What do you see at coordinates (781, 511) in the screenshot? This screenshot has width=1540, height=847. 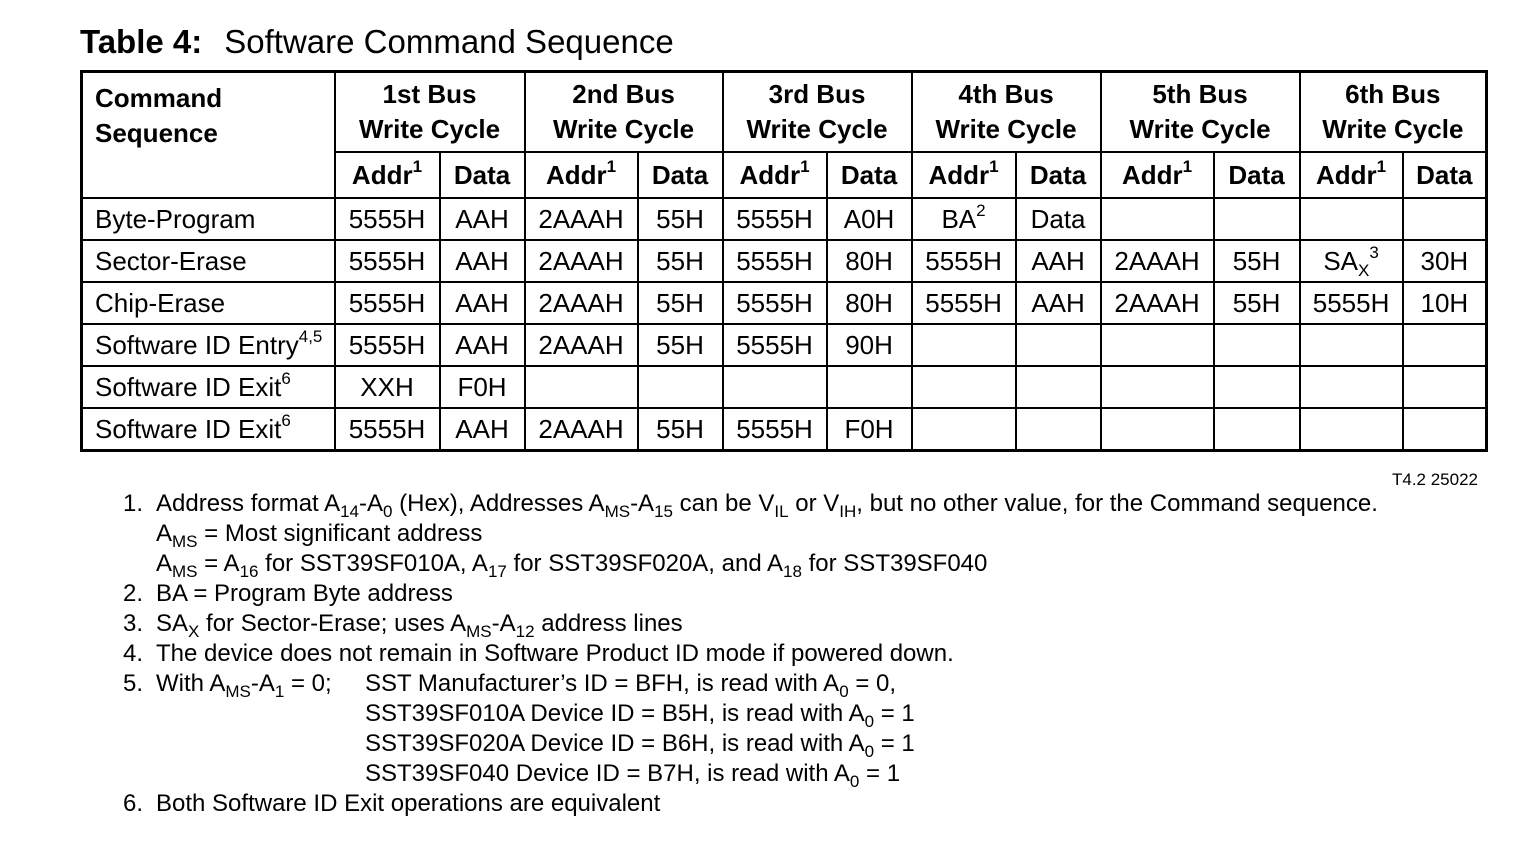 I see `subscript: IL` at bounding box center [781, 511].